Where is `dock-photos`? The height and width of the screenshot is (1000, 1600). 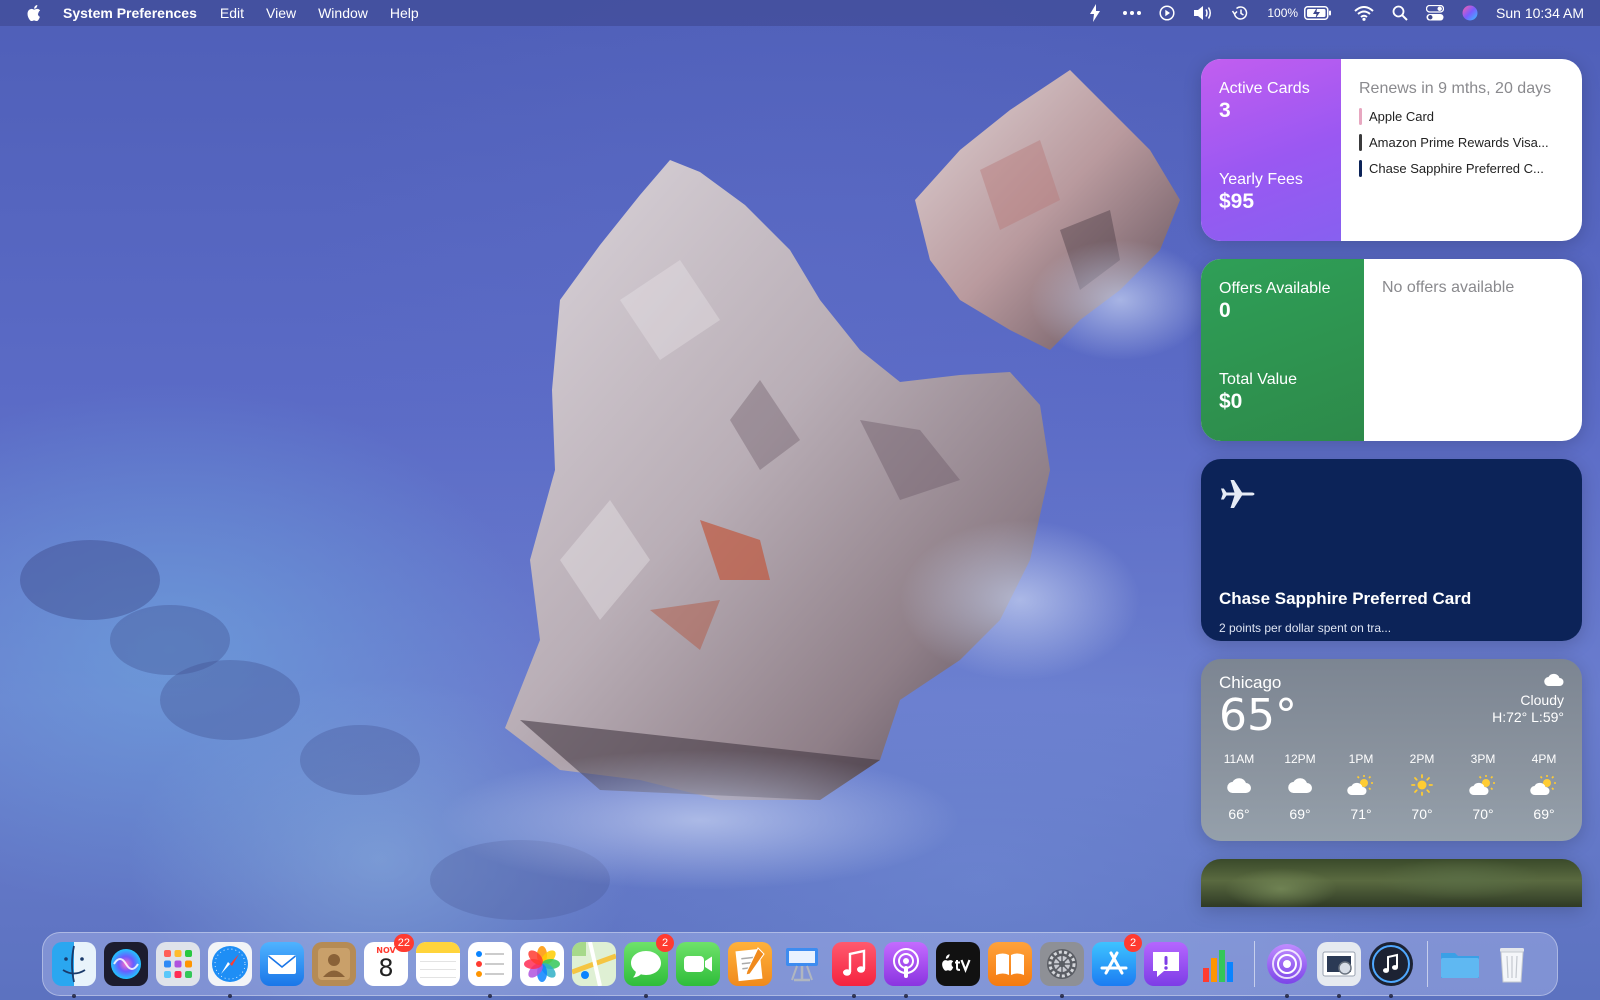 dock-photos is located at coordinates (542, 964).